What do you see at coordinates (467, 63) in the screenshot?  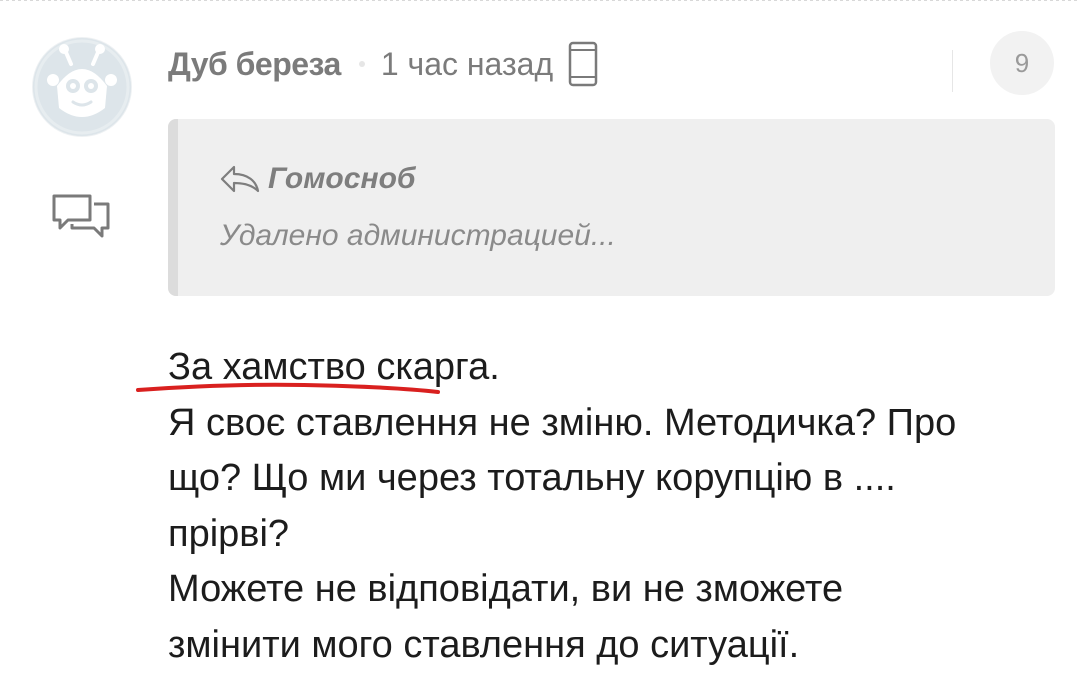 I see `comment-time: 1 час назад` at bounding box center [467, 63].